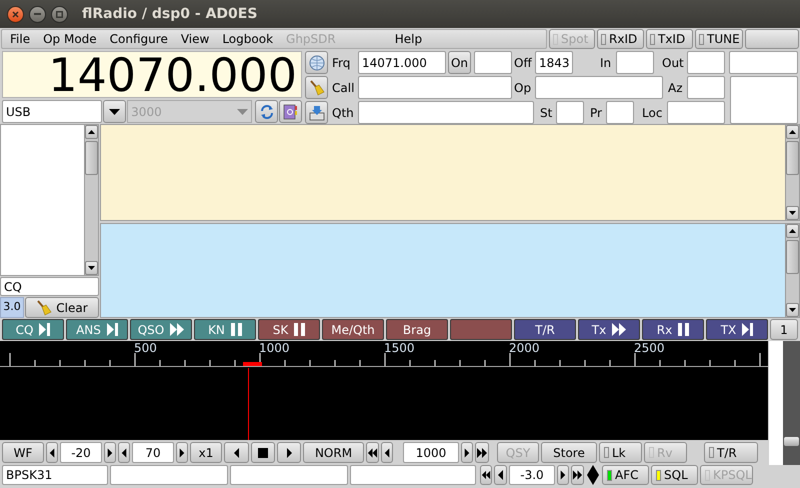  I want to click on control-button: WF, so click(23, 452).